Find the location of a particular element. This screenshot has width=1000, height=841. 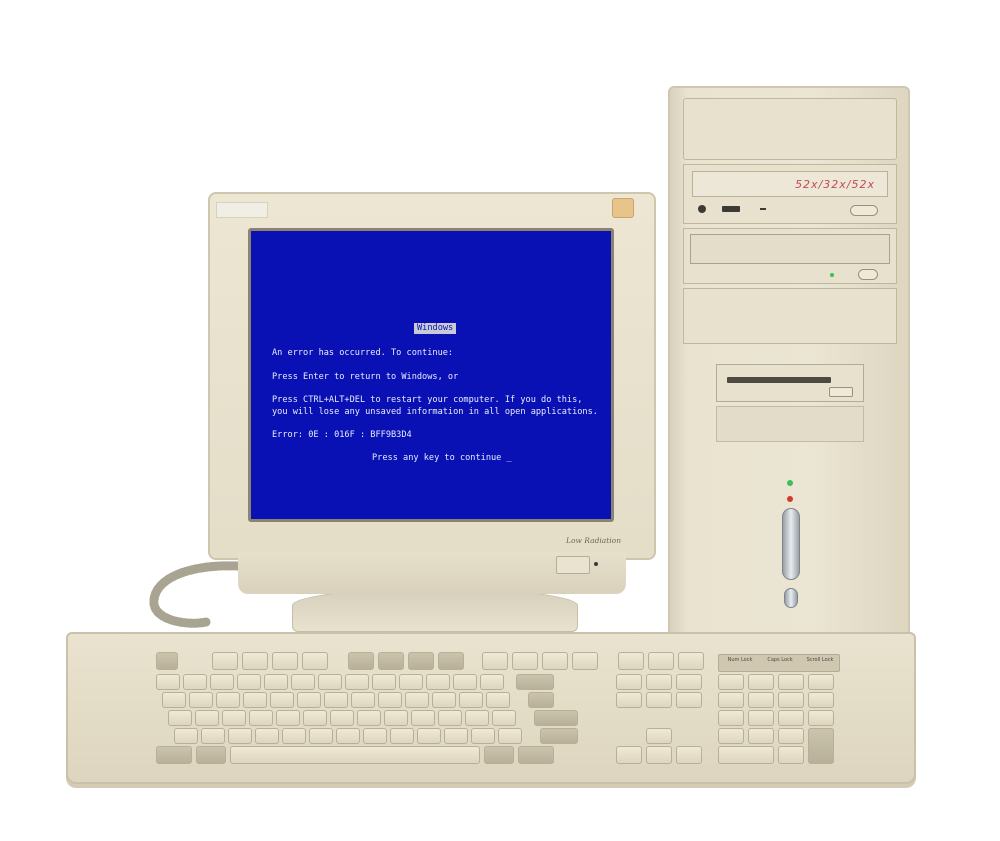

cd-tray: 52x/32x/52x is located at coordinates (790, 184).